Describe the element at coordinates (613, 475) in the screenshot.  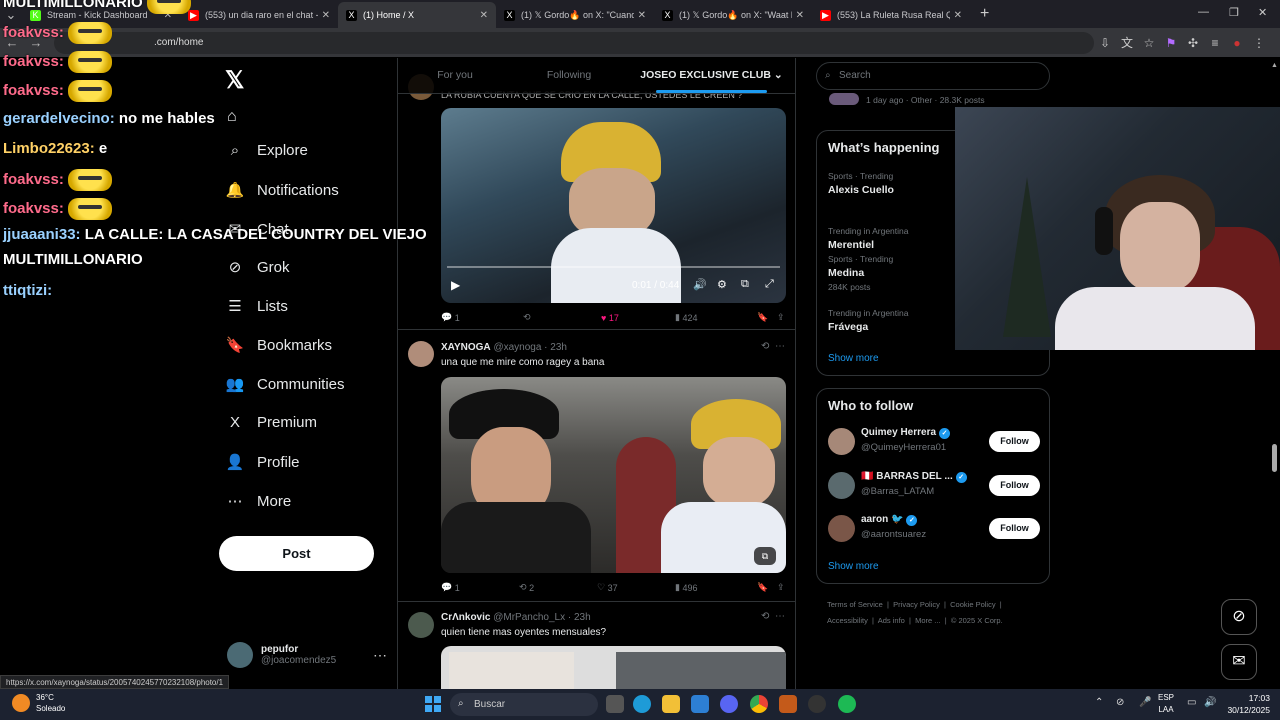
I see `tweet-photo: ⧉` at that location.